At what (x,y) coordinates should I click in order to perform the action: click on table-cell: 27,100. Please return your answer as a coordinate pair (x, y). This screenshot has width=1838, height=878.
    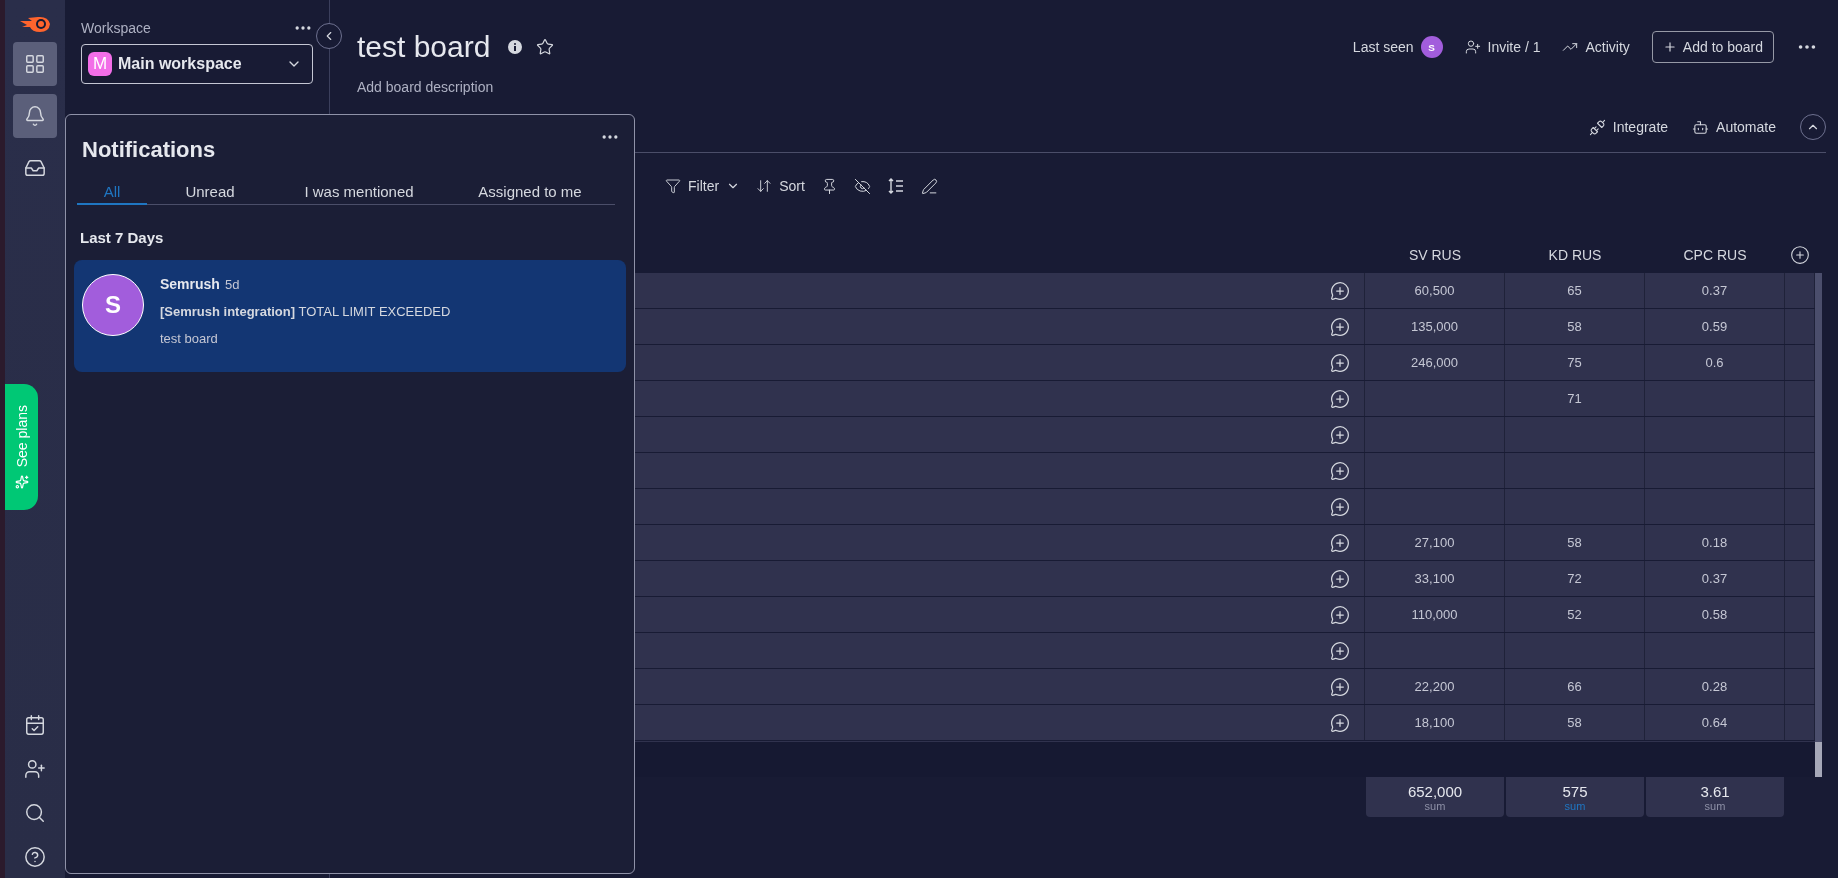
    Looking at the image, I should click on (1435, 542).